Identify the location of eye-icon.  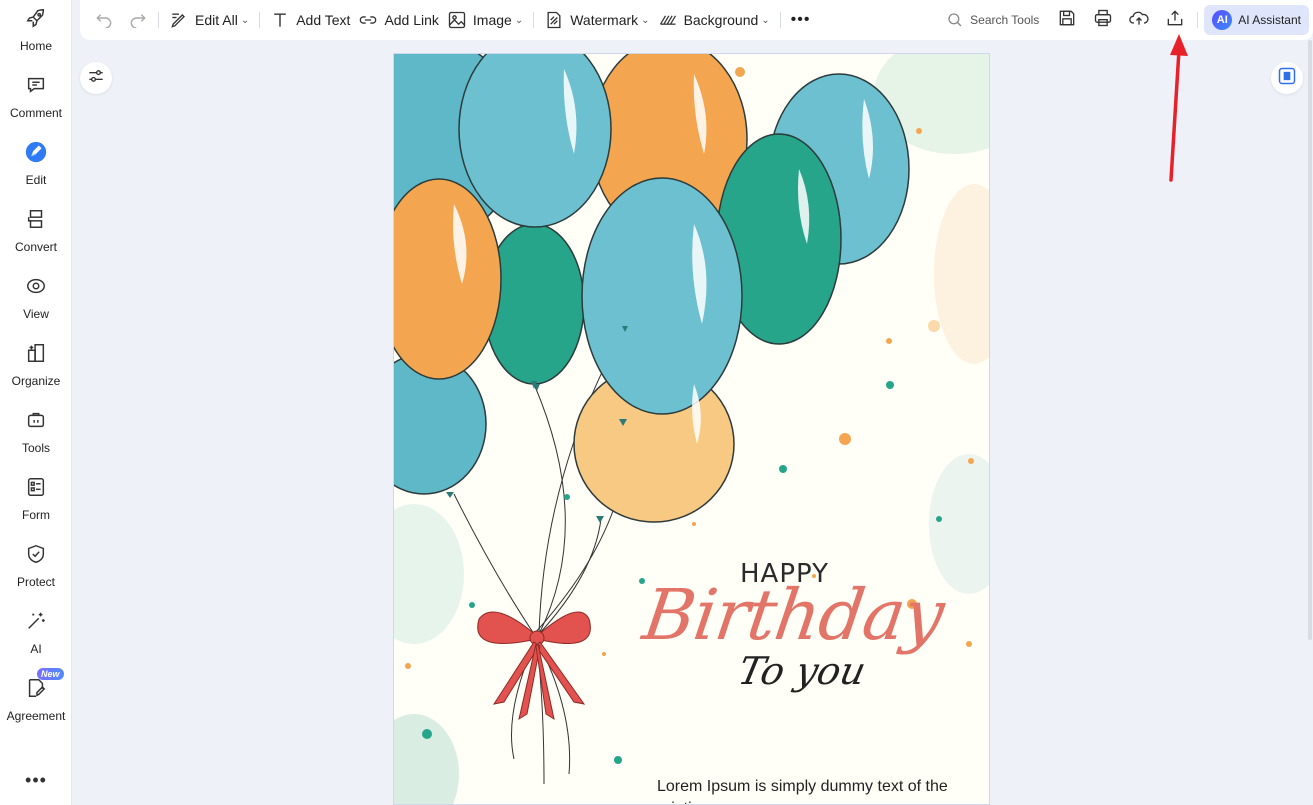
(36, 286).